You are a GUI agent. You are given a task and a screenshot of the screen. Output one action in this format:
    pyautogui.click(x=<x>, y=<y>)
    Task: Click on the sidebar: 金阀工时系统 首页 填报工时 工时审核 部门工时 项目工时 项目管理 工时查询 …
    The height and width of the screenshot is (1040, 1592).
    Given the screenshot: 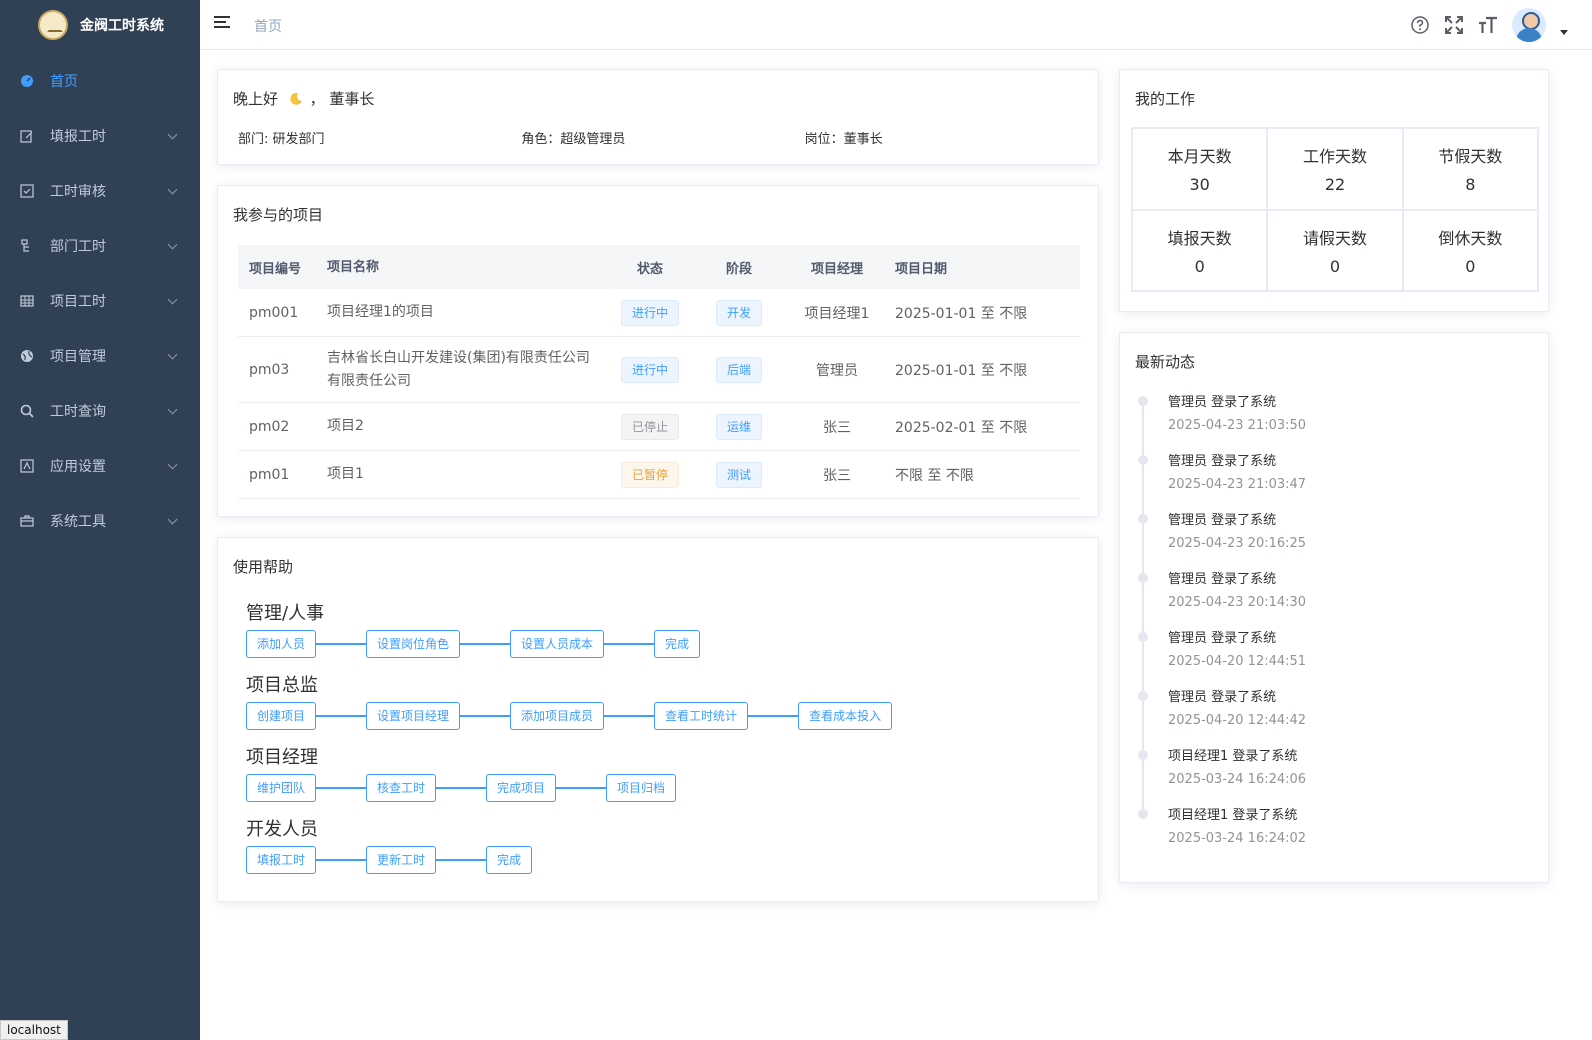 What is the action you would take?
    pyautogui.click(x=100, y=520)
    